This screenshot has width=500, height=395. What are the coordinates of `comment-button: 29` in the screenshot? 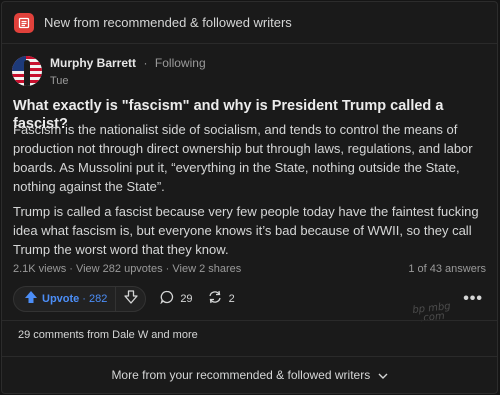 It's located at (176, 299).